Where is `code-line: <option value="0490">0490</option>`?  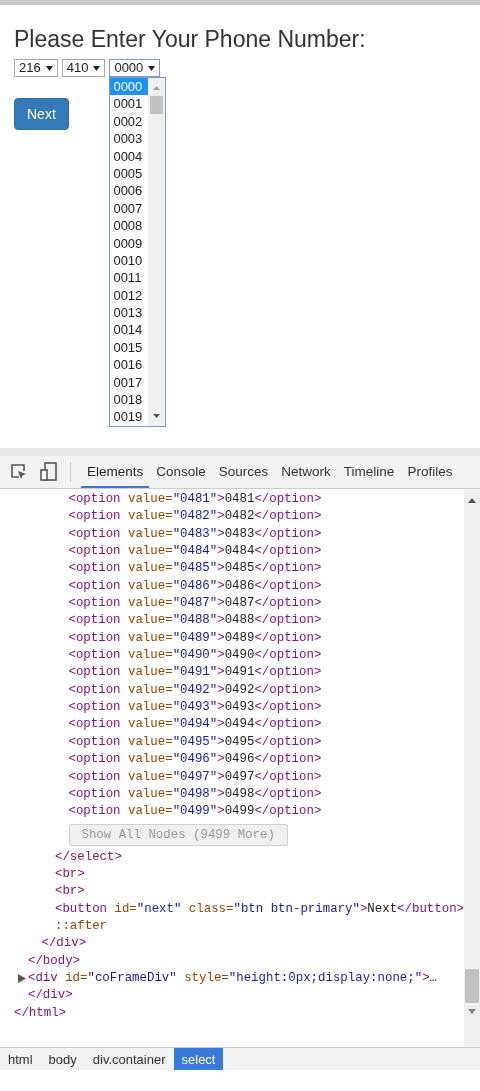
code-line: <option value="0490">0490</option> is located at coordinates (266, 656).